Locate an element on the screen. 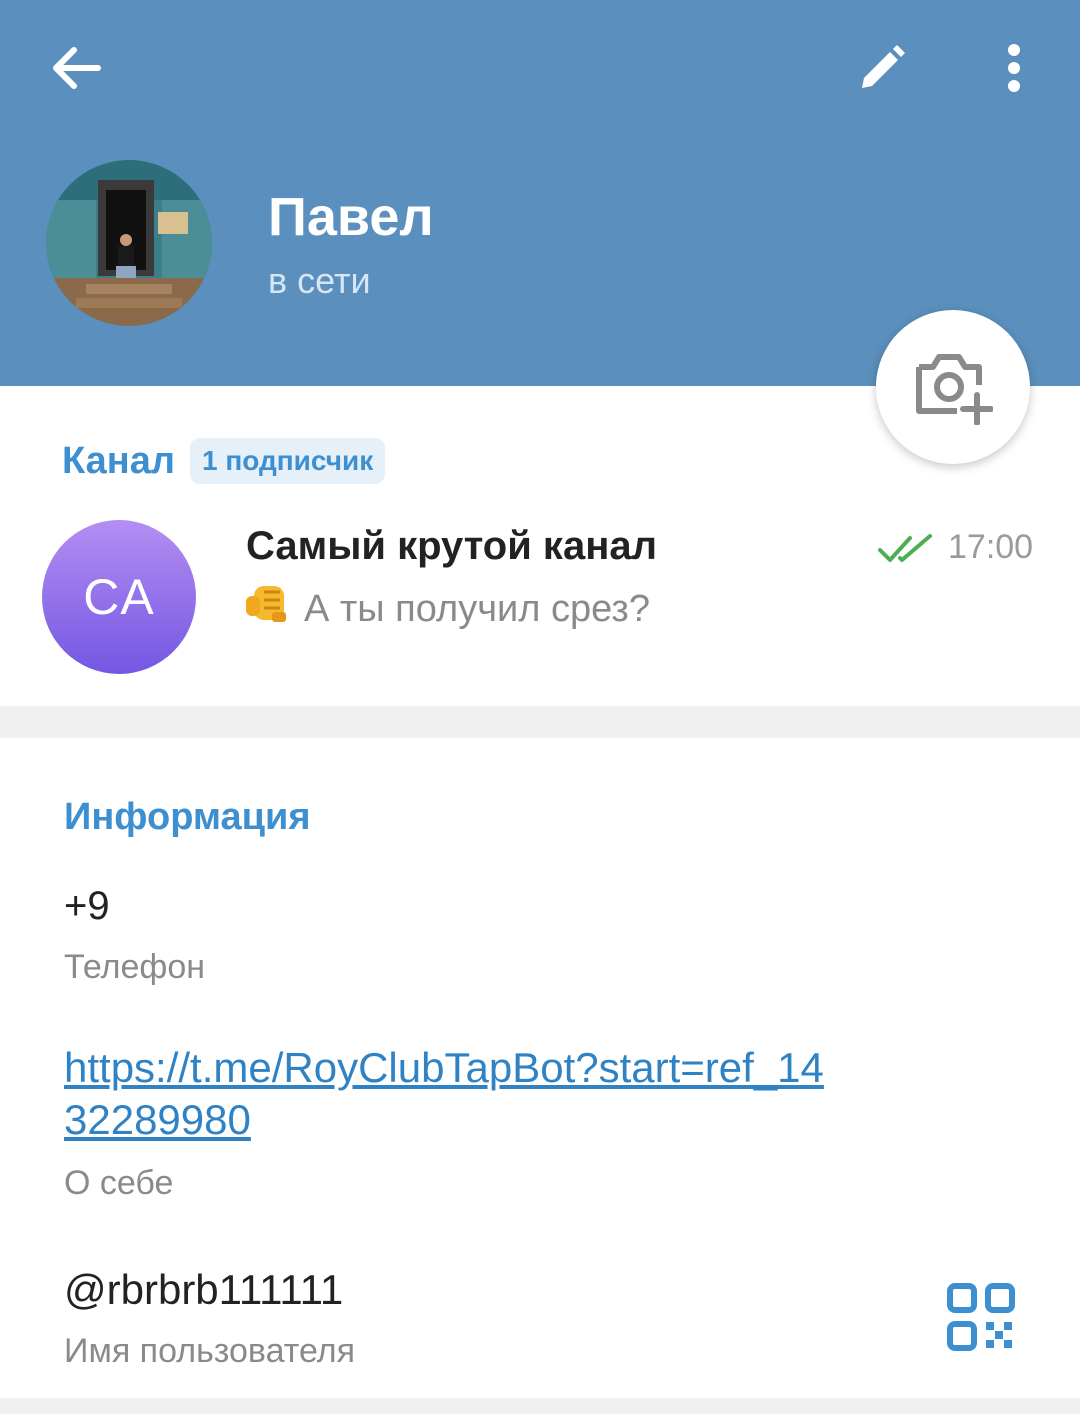  arrow-back-icon is located at coordinates (77, 68).